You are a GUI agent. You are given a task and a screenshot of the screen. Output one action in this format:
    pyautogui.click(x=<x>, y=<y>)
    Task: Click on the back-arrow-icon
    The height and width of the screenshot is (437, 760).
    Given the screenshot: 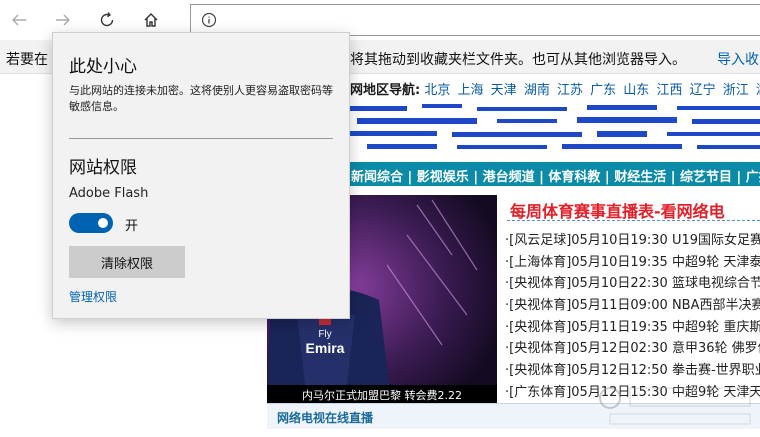 What is the action you would take?
    pyautogui.click(x=19, y=20)
    